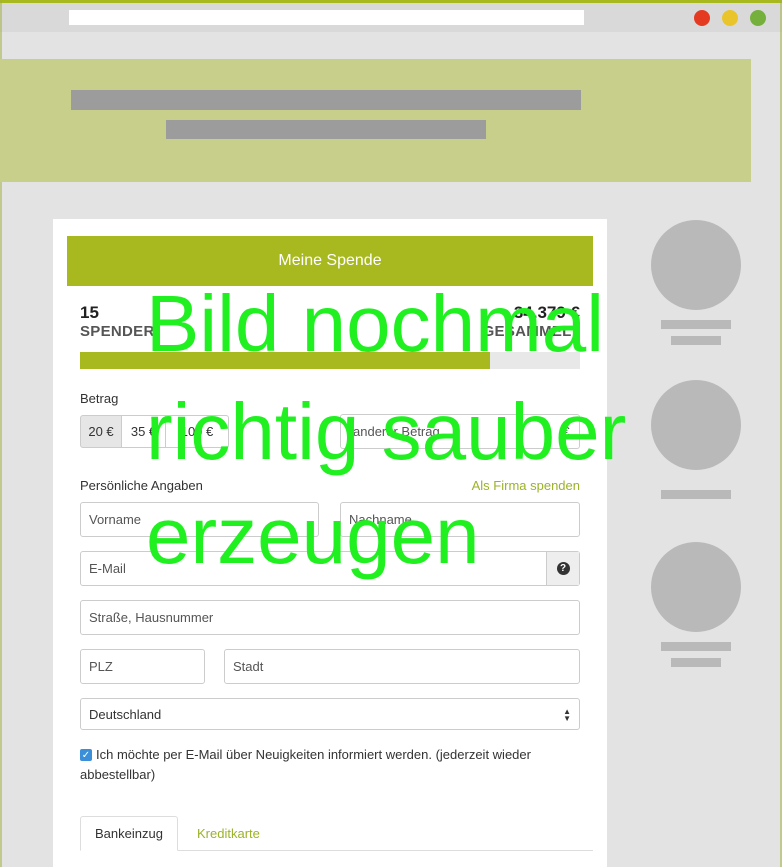 The height and width of the screenshot is (867, 782). What do you see at coordinates (326, 100) in the screenshot?
I see `banner-title-placeholder` at bounding box center [326, 100].